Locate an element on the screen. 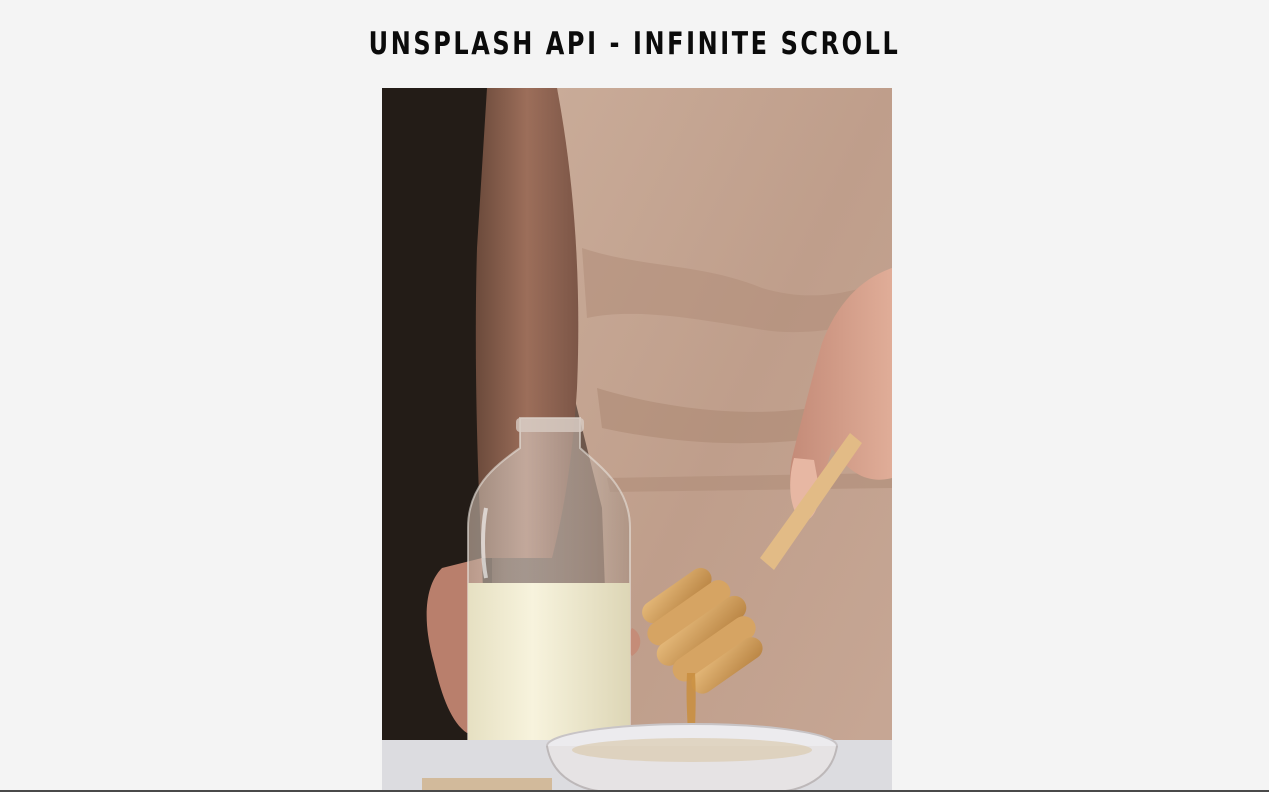 This screenshot has width=1269, height=792. page-title: UNSPLASH API - INFINITE SCROLL is located at coordinates (634, 44).